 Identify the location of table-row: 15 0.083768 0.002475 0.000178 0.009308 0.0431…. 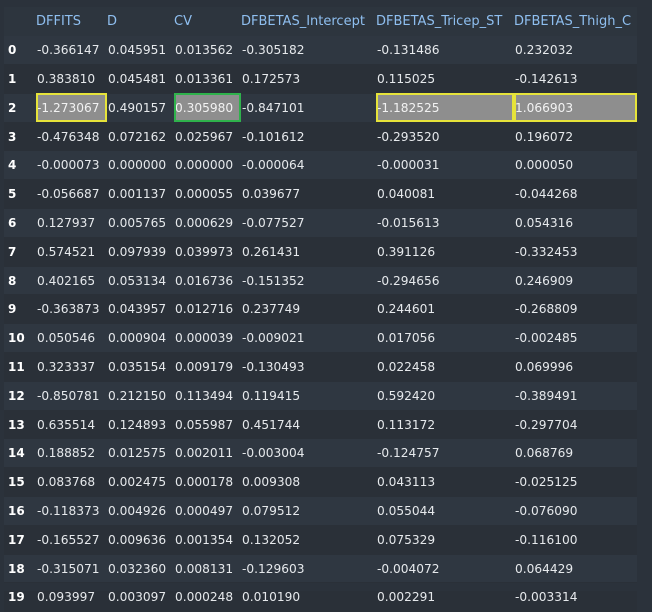
(320, 482).